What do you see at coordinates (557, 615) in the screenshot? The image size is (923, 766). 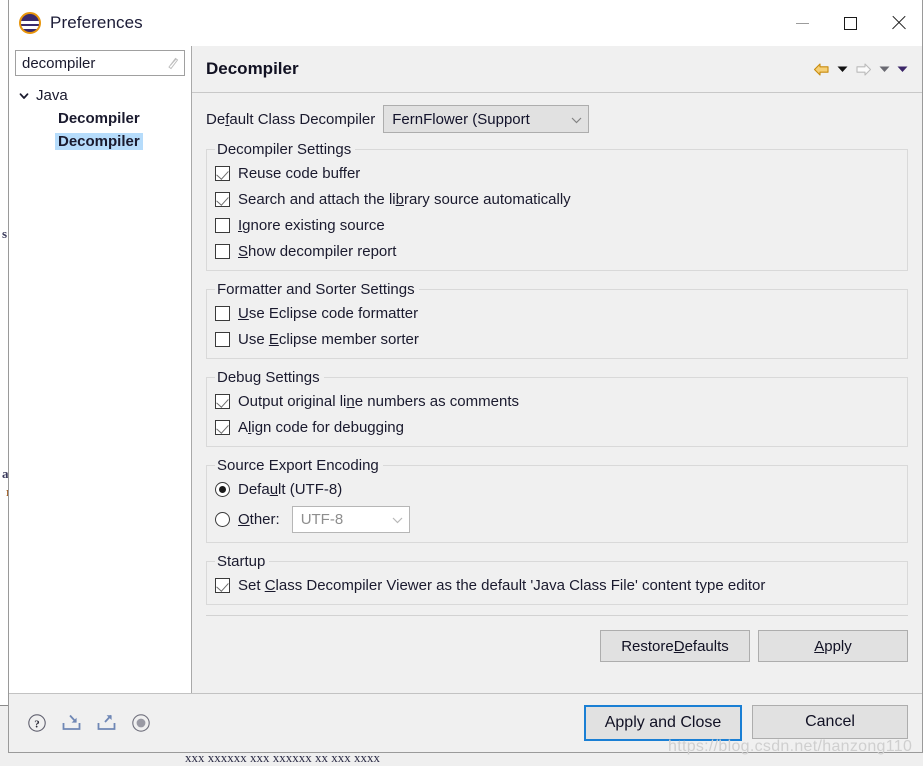 I see `page-separator` at bounding box center [557, 615].